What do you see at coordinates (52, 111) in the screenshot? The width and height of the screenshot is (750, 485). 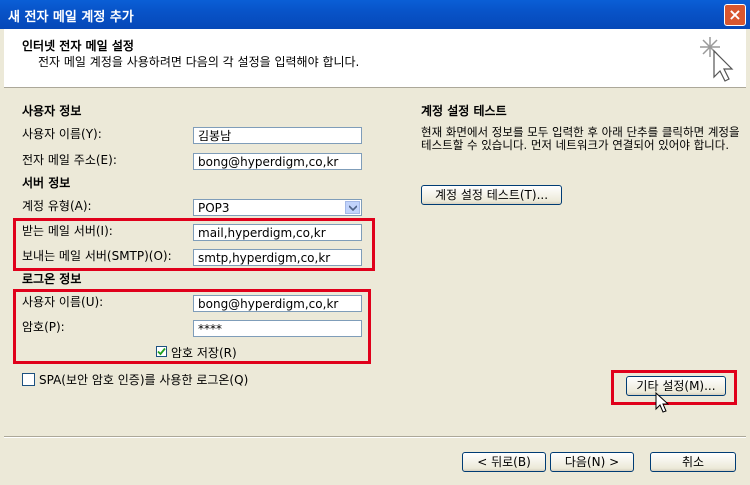 I see `user-info-heading: 사용자 정보` at bounding box center [52, 111].